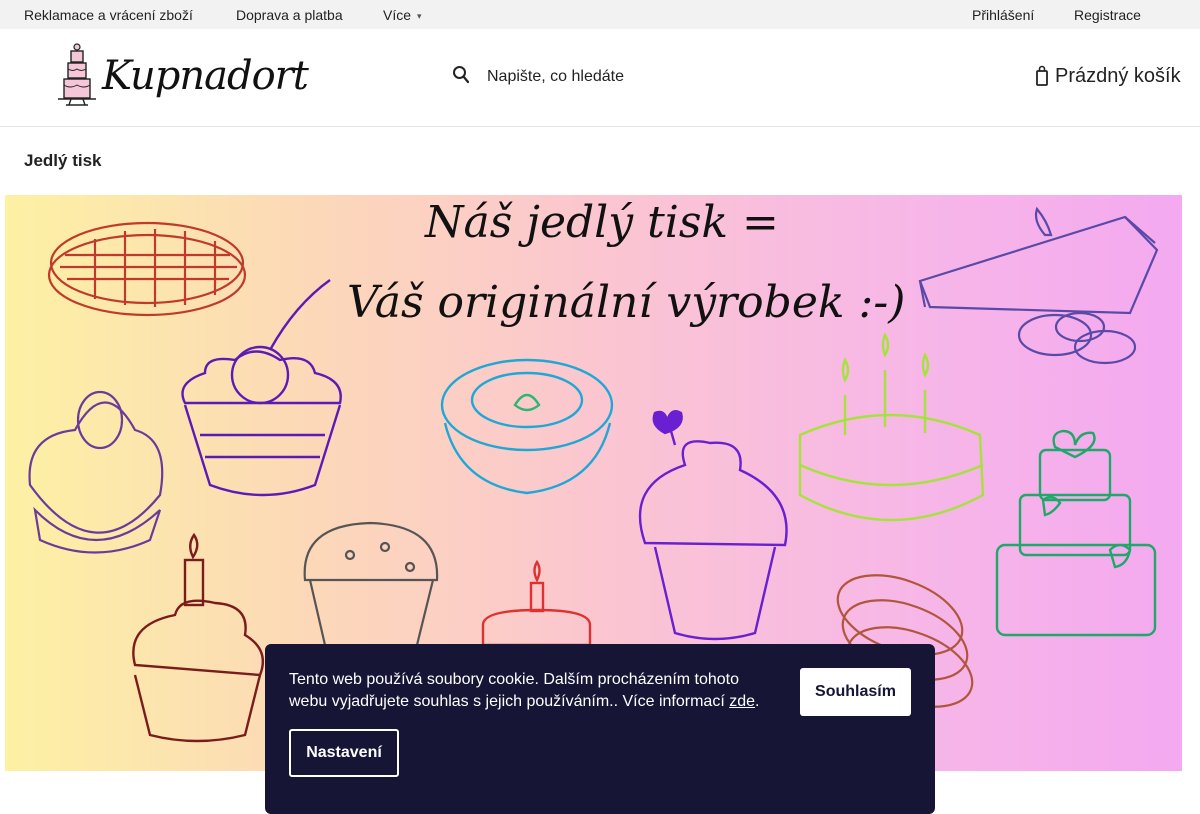 The width and height of the screenshot is (1200, 814). Describe the element at coordinates (461, 75) in the screenshot. I see `search-icon` at that location.